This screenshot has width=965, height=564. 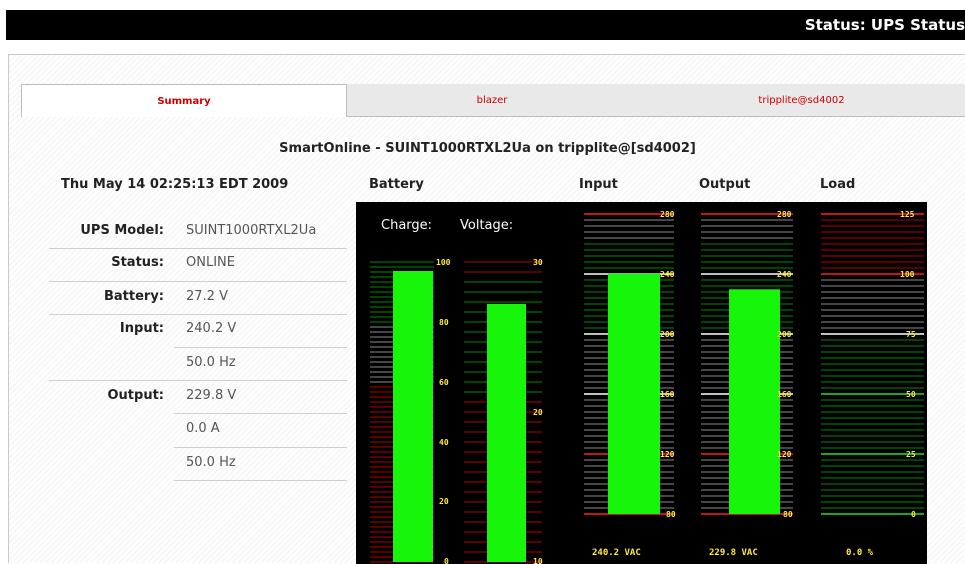 I want to click on charge-tick-60: 60, so click(x=444, y=382).